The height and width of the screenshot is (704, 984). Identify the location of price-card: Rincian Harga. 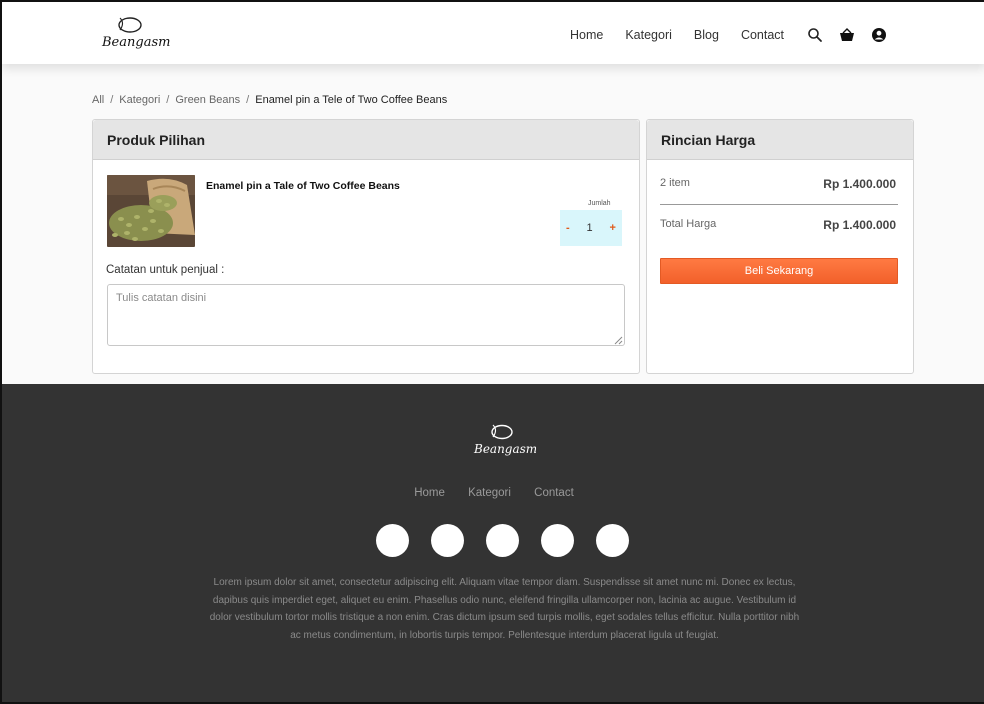
(780, 246).